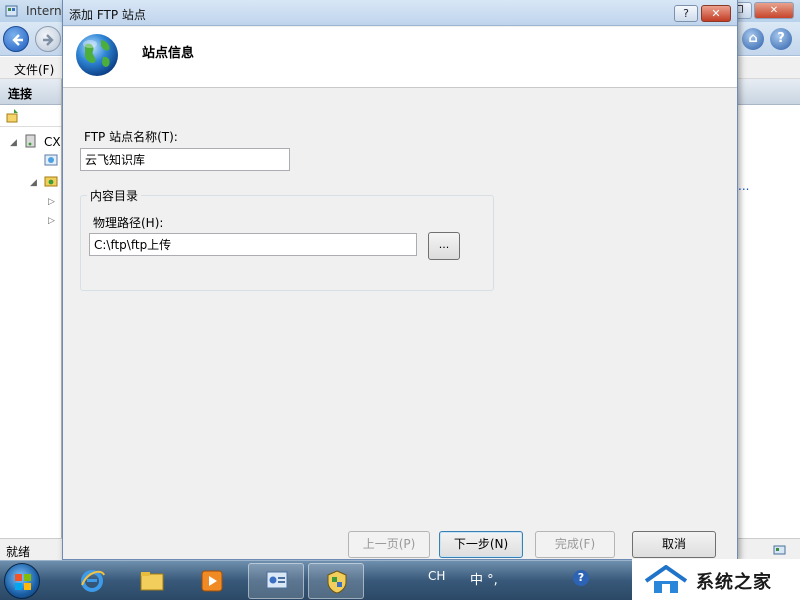  I want to click on forward-button, so click(48, 39).